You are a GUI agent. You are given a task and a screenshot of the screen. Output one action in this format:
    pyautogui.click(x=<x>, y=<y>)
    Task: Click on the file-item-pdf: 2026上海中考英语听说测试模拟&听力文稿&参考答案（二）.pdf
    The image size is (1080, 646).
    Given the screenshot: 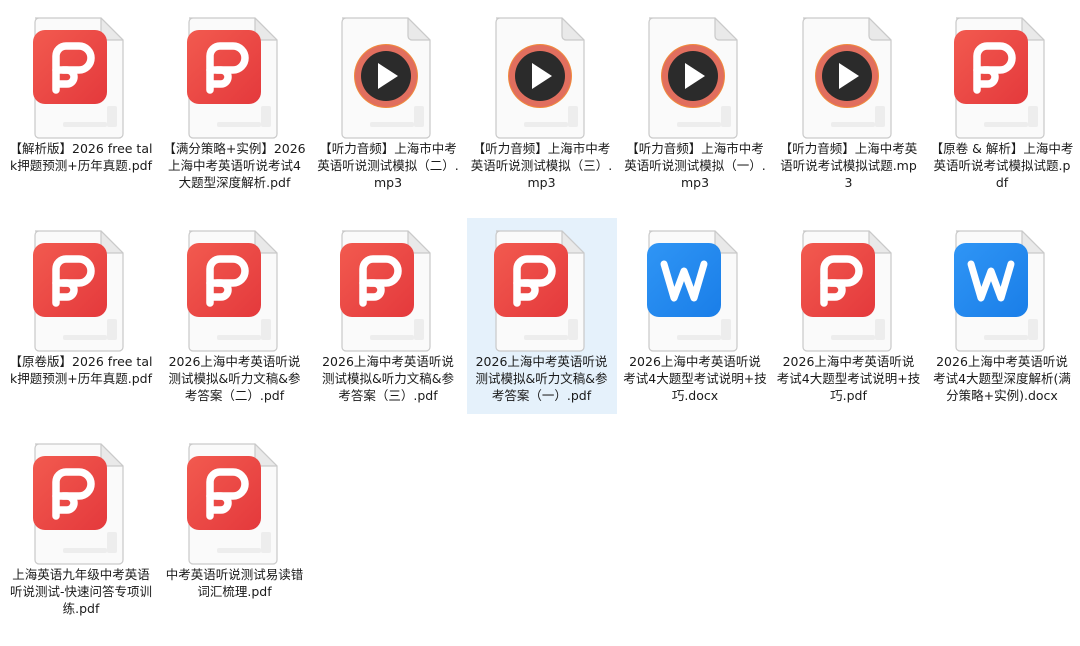 What is the action you would take?
    pyautogui.click(x=235, y=316)
    